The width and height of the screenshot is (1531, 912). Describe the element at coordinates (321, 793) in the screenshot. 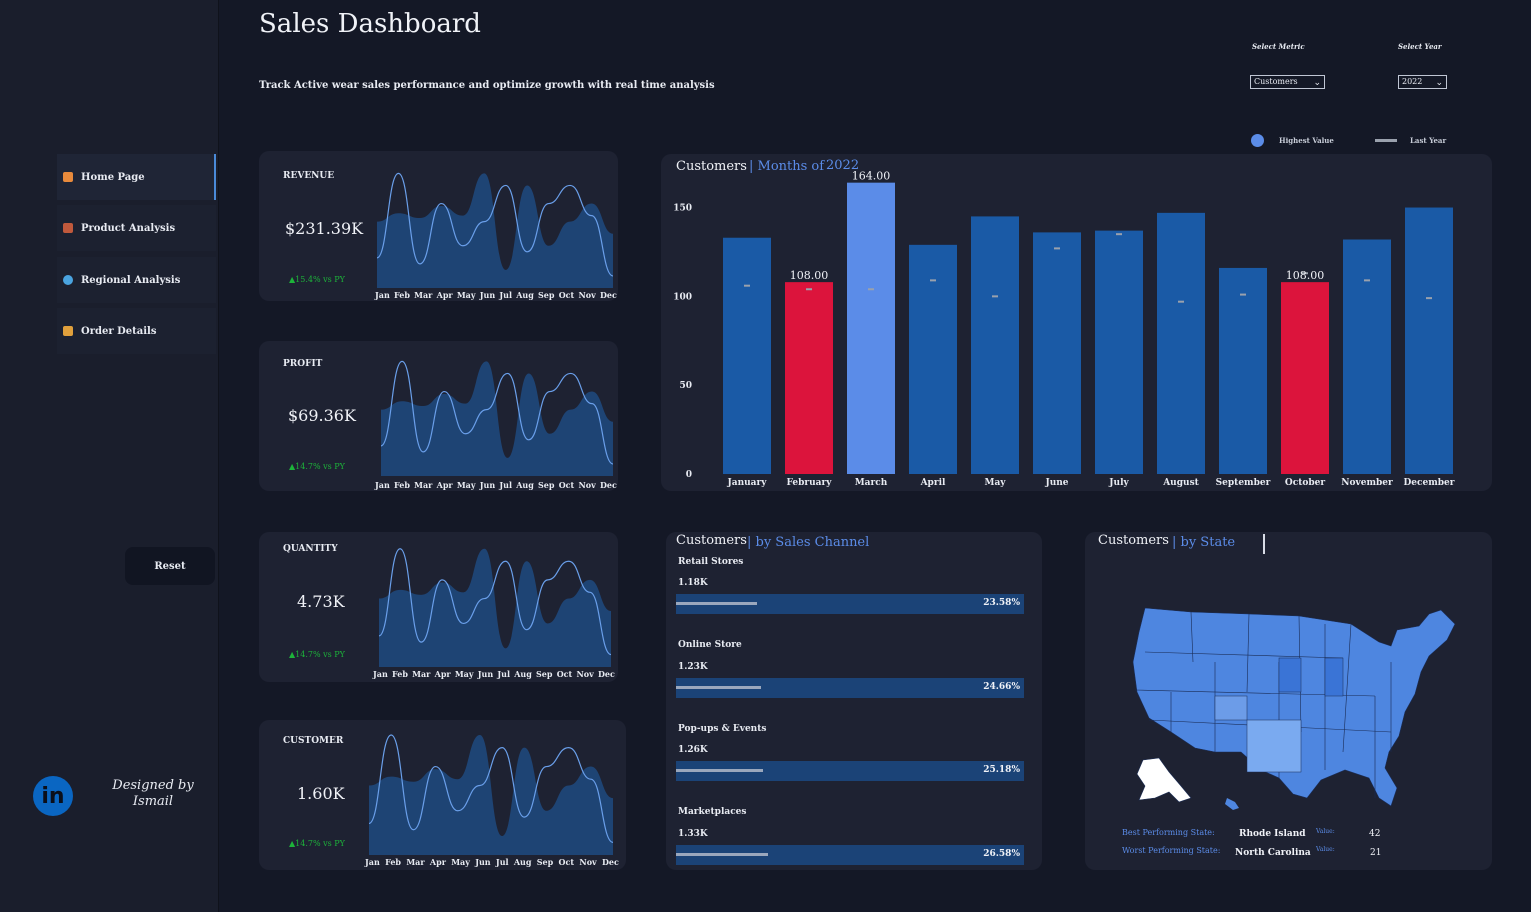

I see `kpi-value: 1.60K` at that location.